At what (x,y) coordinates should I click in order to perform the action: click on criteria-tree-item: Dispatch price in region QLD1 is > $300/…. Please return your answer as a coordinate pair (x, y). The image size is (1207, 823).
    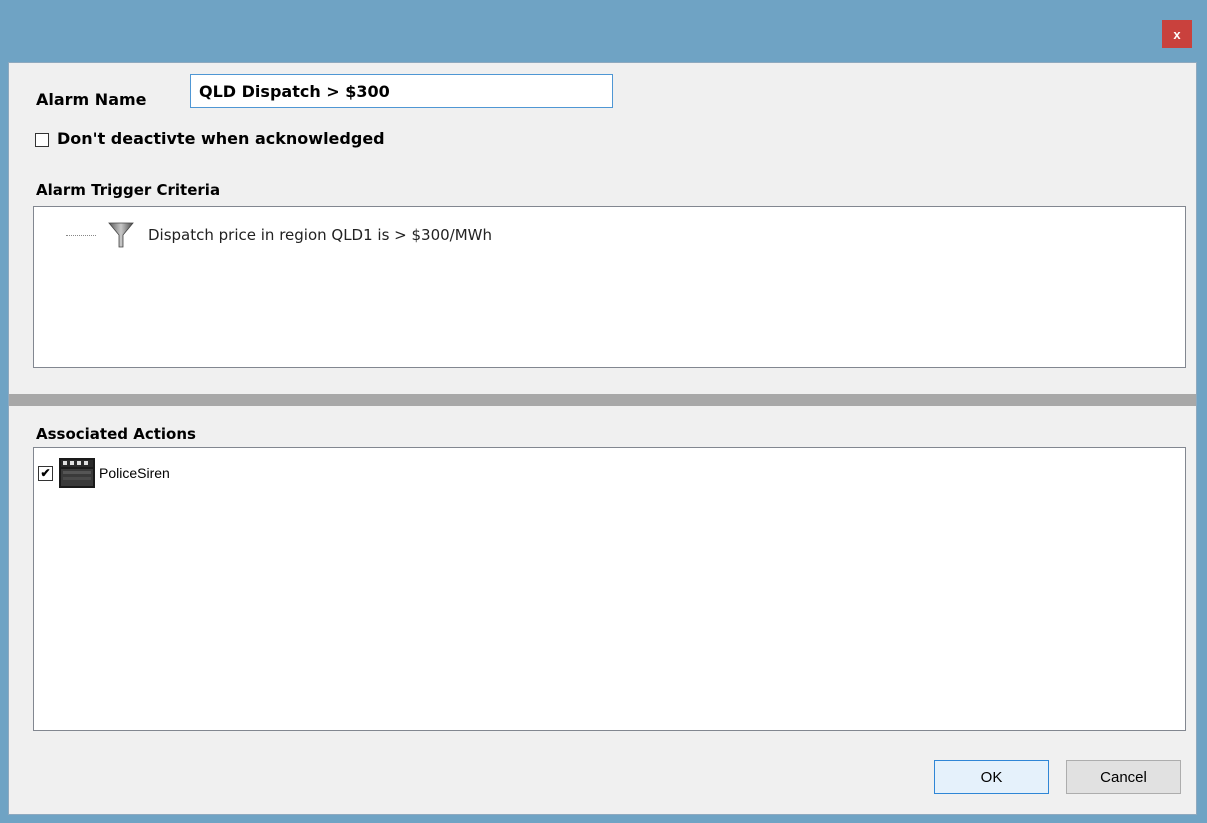
    Looking at the image, I should click on (279, 235).